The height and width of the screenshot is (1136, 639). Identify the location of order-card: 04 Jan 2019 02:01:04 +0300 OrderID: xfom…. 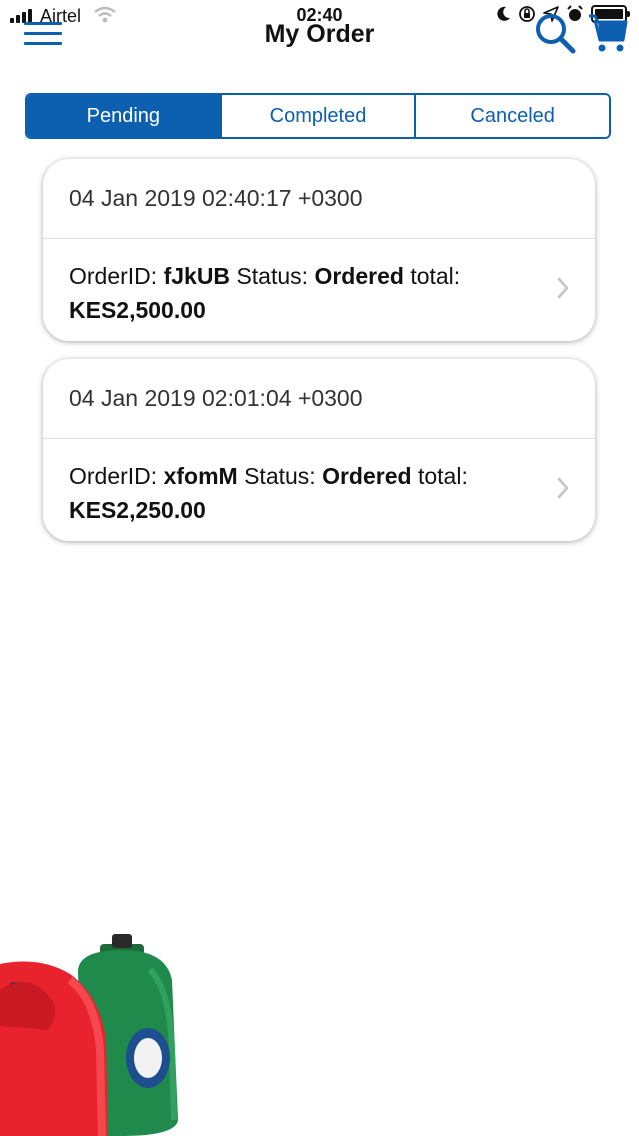
(319, 450).